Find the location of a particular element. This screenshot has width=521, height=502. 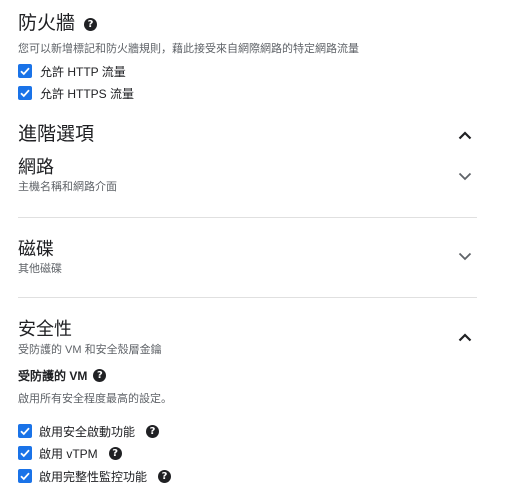

firewall-header: 防火牆 ? is located at coordinates (58, 24).